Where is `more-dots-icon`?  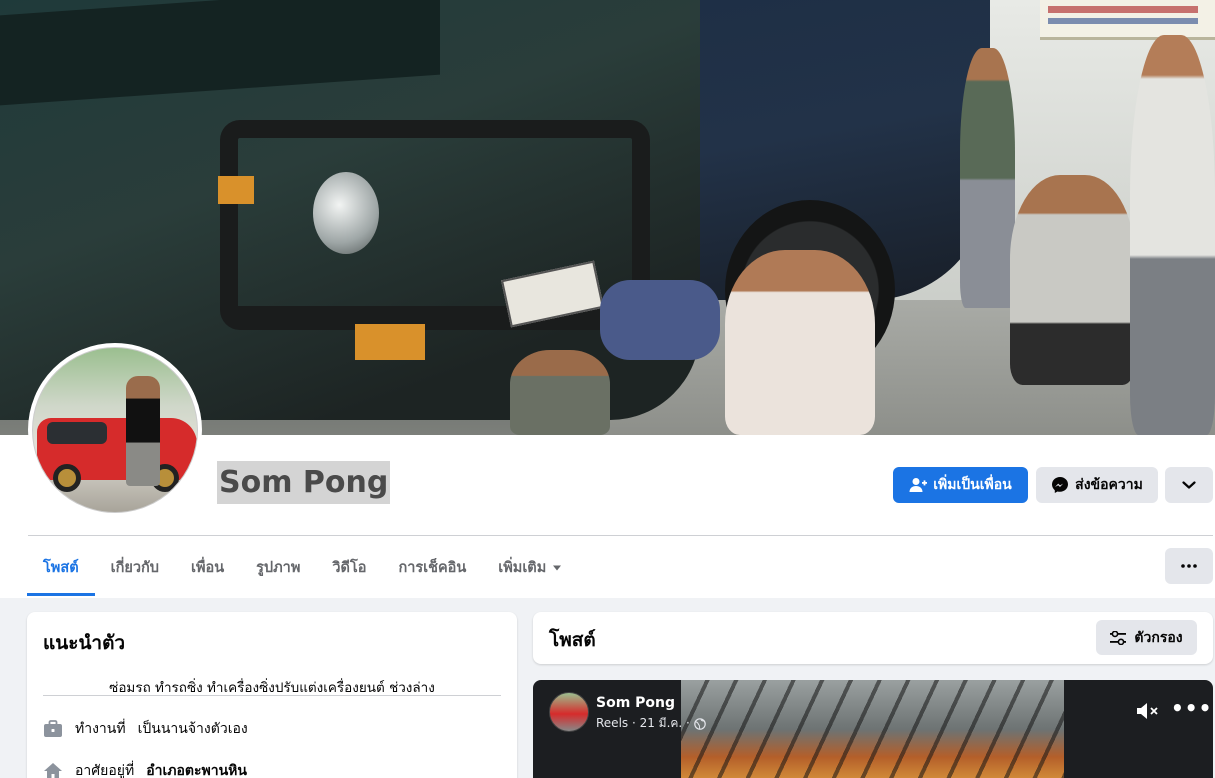
more-dots-icon is located at coordinates (1189, 566).